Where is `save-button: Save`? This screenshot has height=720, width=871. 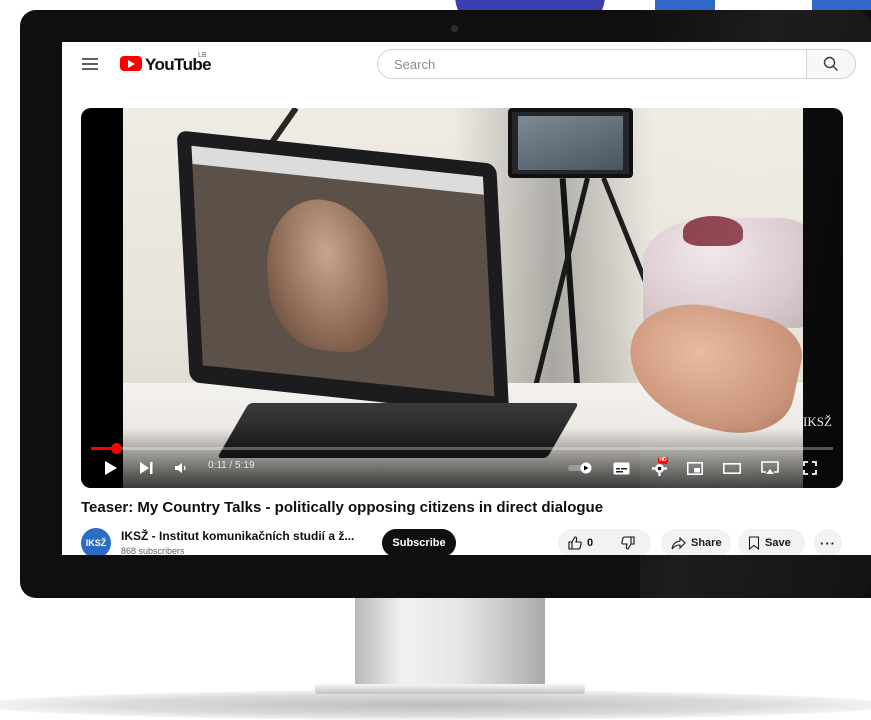
save-button: Save is located at coordinates (771, 542).